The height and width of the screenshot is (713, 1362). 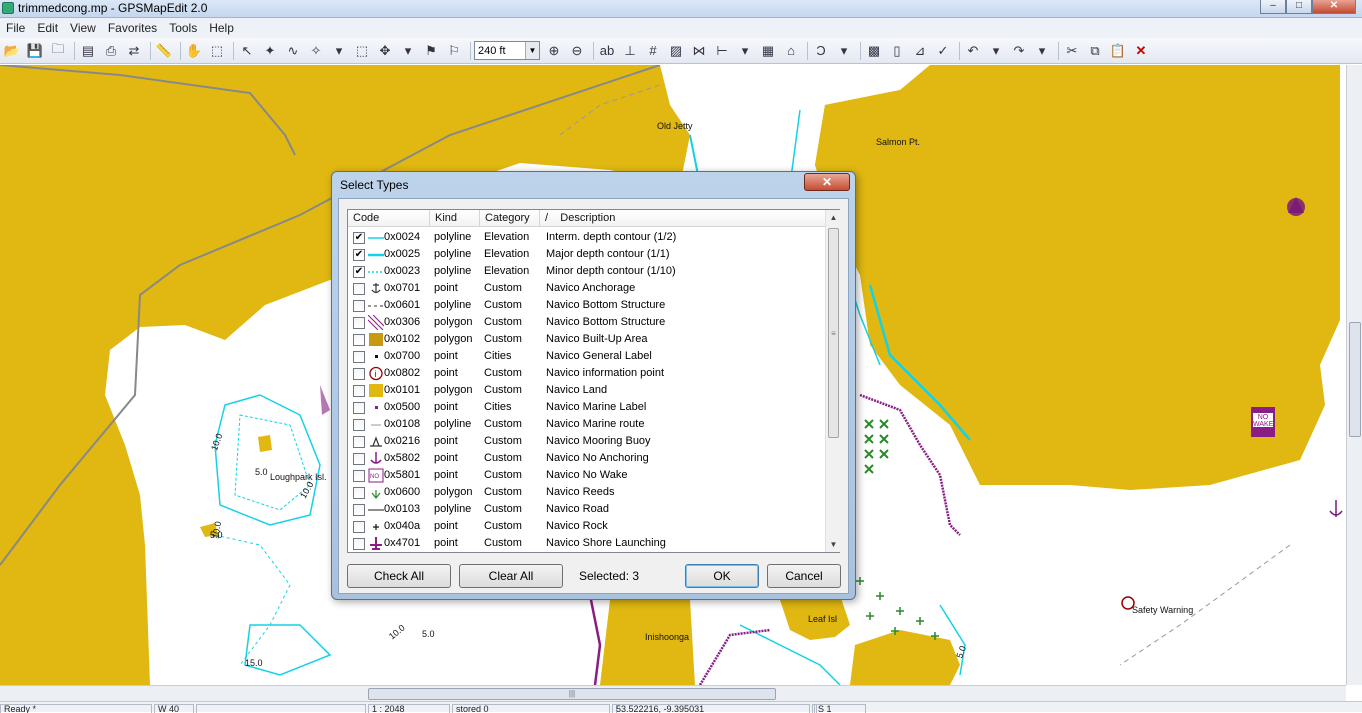 What do you see at coordinates (682, 218) in the screenshot?
I see `column-header-description: / Description` at bounding box center [682, 218].